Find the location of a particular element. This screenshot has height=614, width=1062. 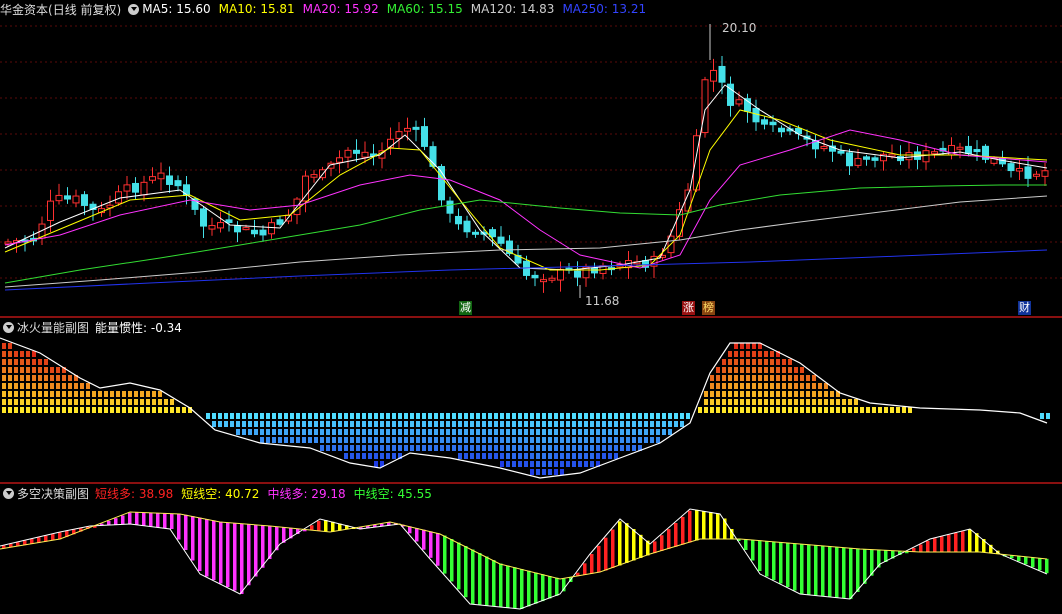

tag-finance: 财 is located at coordinates (1024, 308).